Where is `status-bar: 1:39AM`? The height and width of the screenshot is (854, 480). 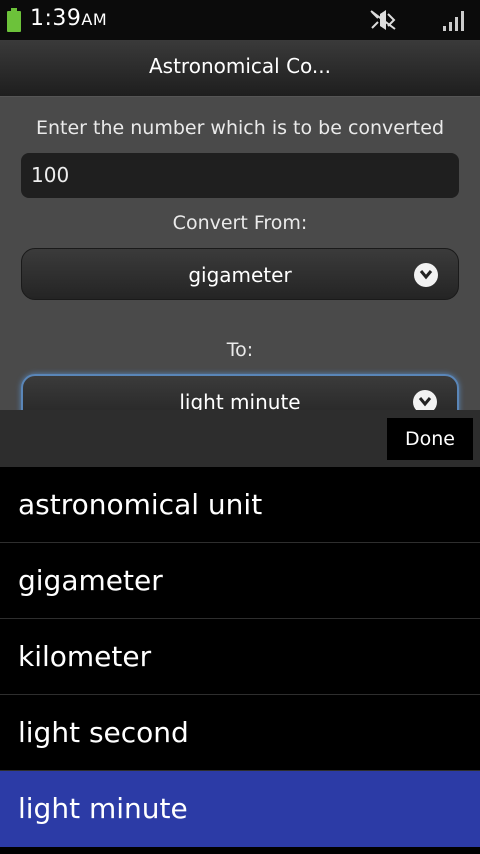
status-bar: 1:39AM is located at coordinates (240, 20).